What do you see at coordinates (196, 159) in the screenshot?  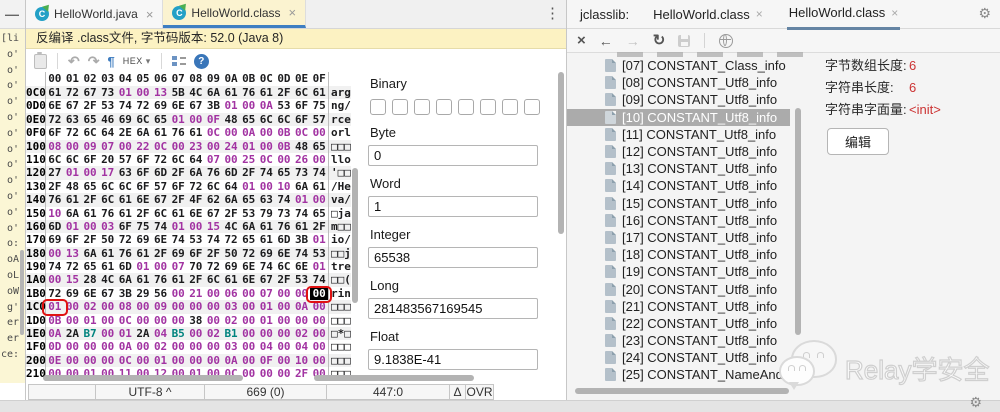 I see `hex-byte: 64` at bounding box center [196, 159].